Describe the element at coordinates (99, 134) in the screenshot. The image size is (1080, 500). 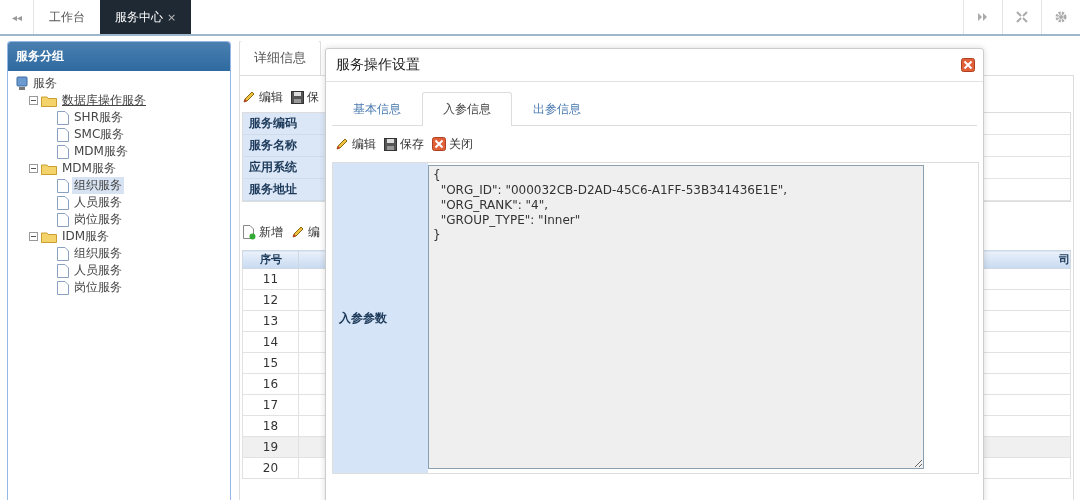
I see `tree-item: SMC服务` at that location.